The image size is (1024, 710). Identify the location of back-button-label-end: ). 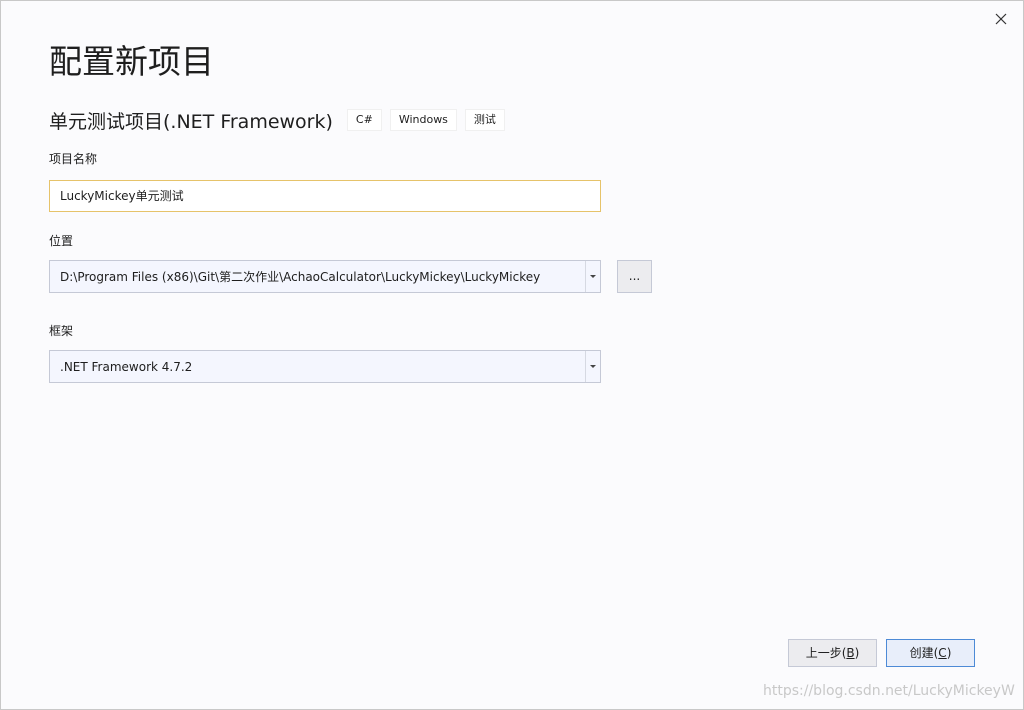
(857, 653).